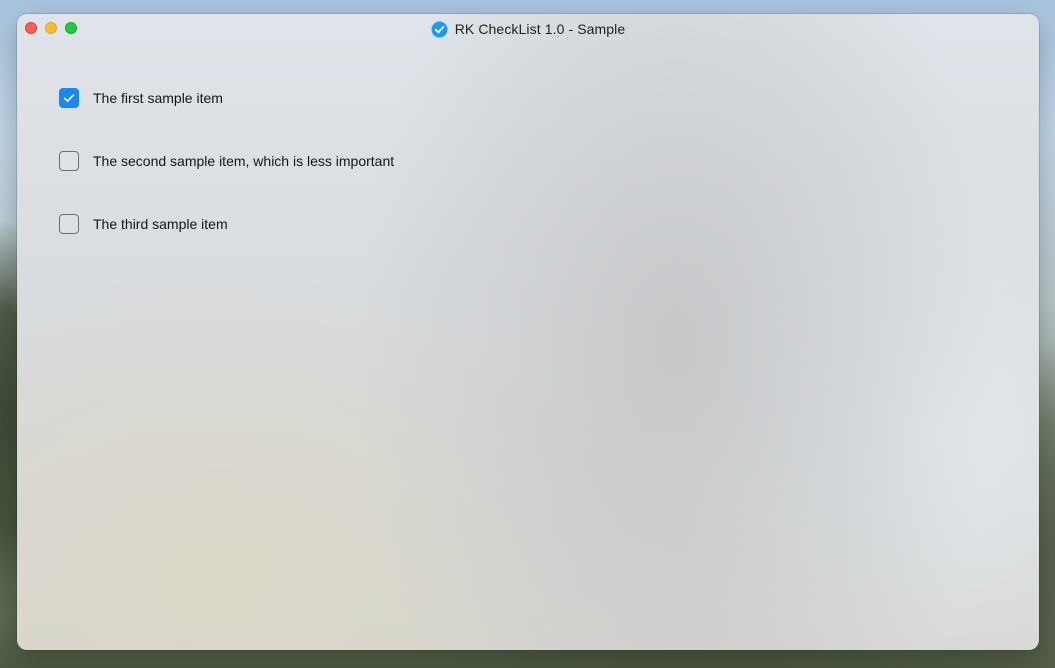 The image size is (1055, 668). I want to click on checkmark-icon, so click(69, 98).